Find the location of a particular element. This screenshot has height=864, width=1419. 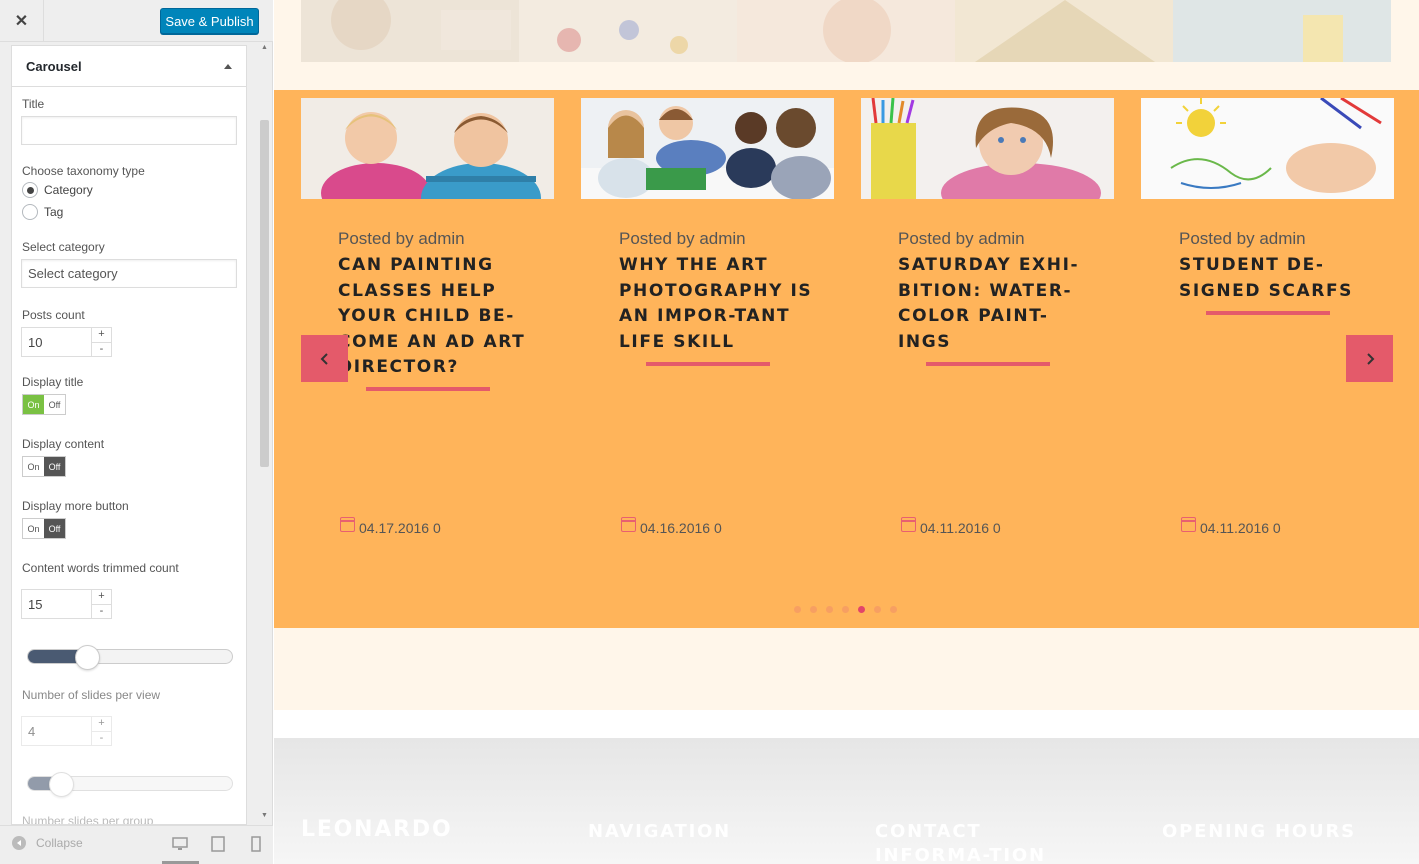

posts-count-stepper: 10 + - is located at coordinates (66, 342).